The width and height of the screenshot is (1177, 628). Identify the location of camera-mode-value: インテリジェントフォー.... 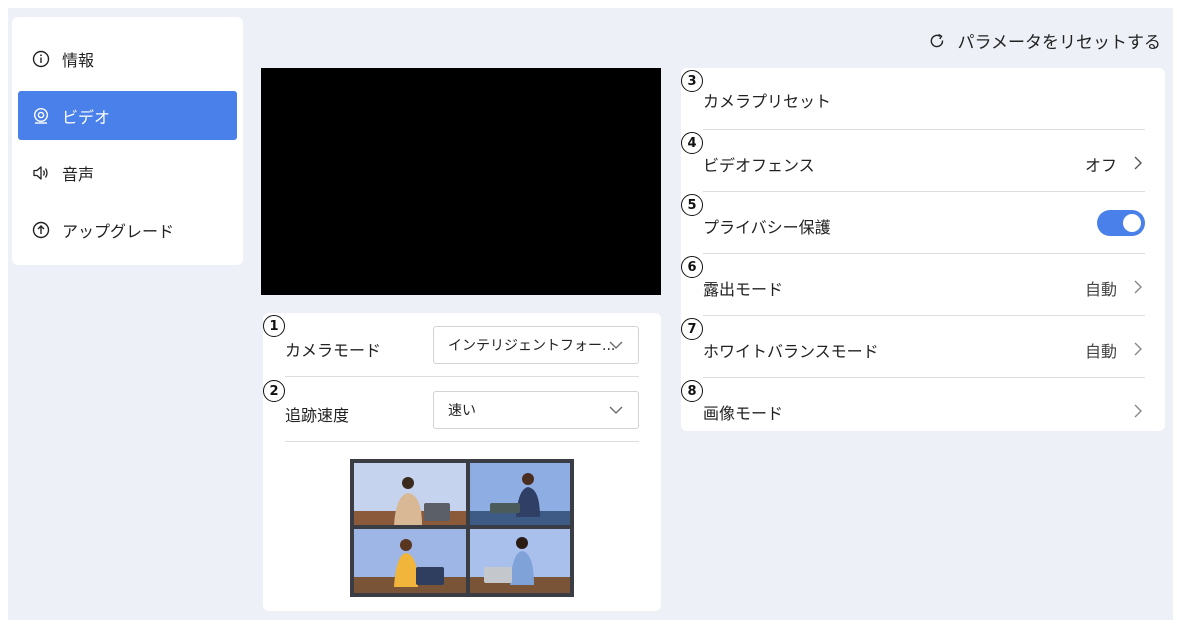
(532, 346).